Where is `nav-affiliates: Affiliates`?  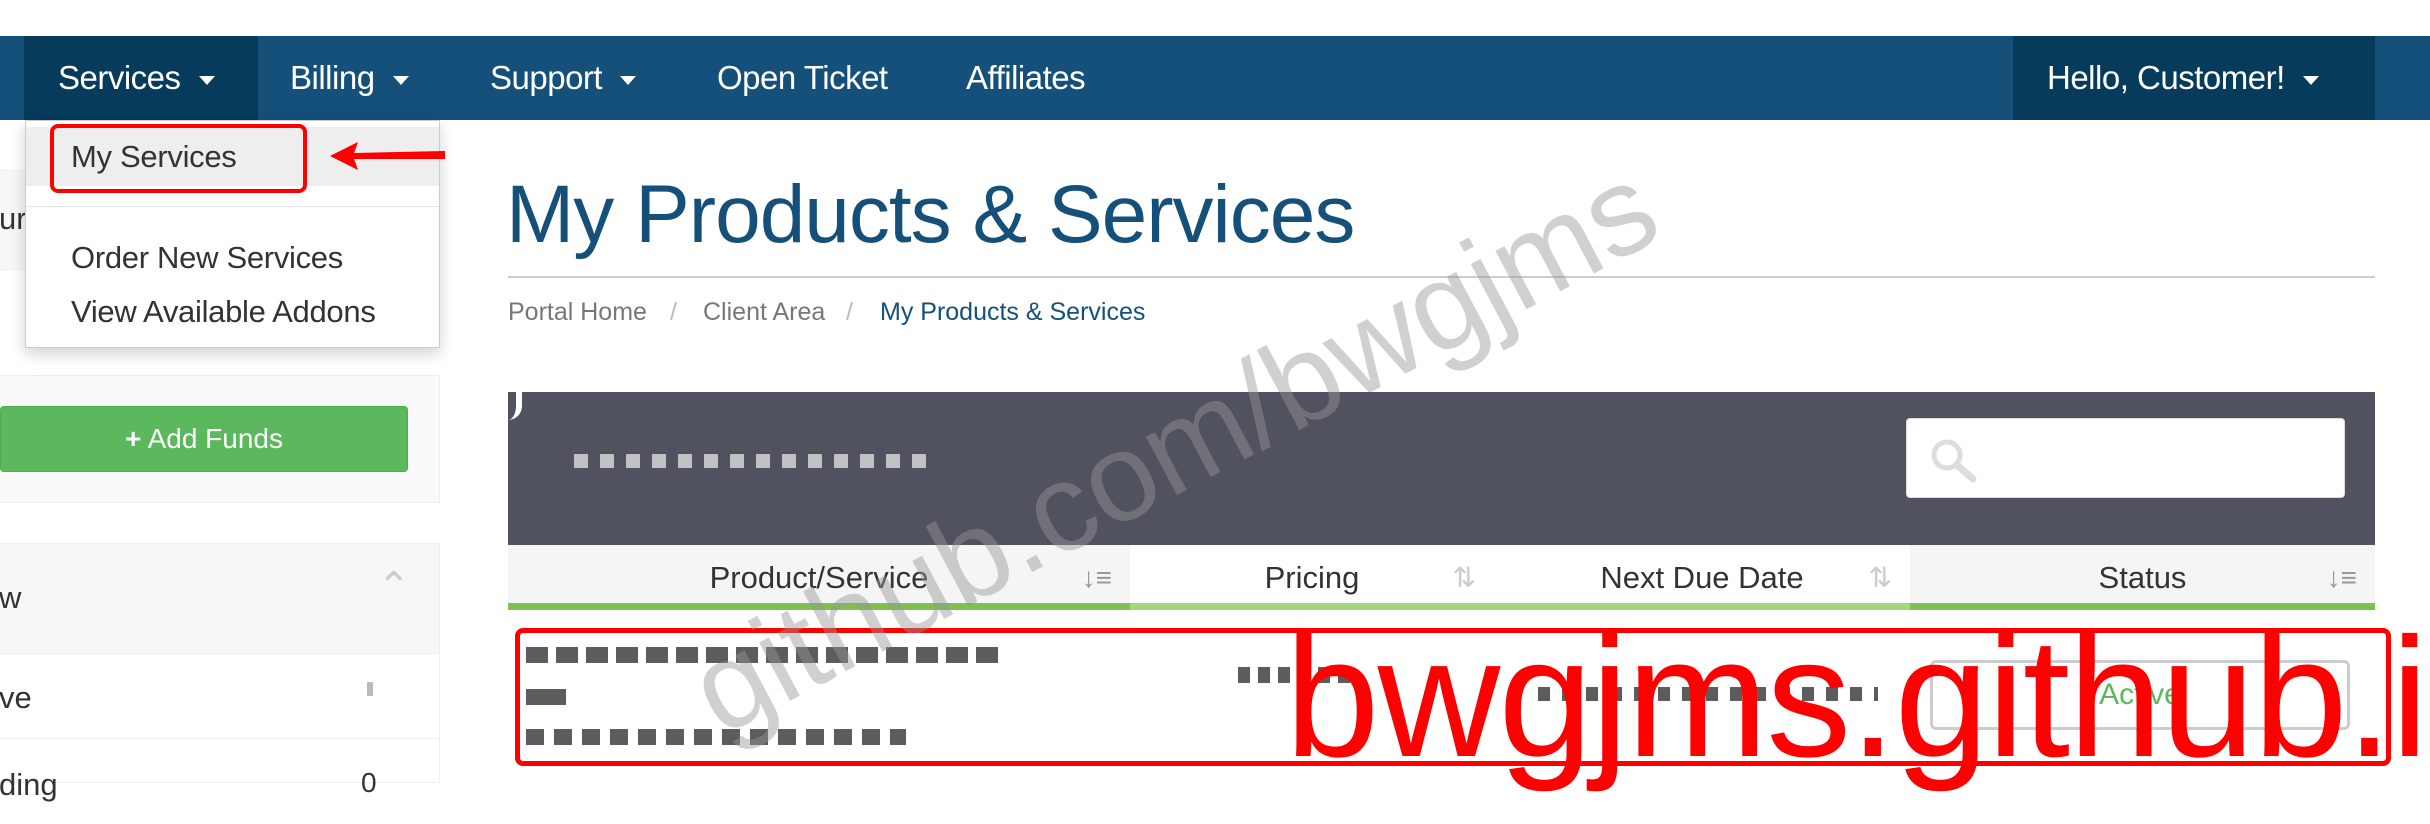 nav-affiliates: Affiliates is located at coordinates (1026, 78).